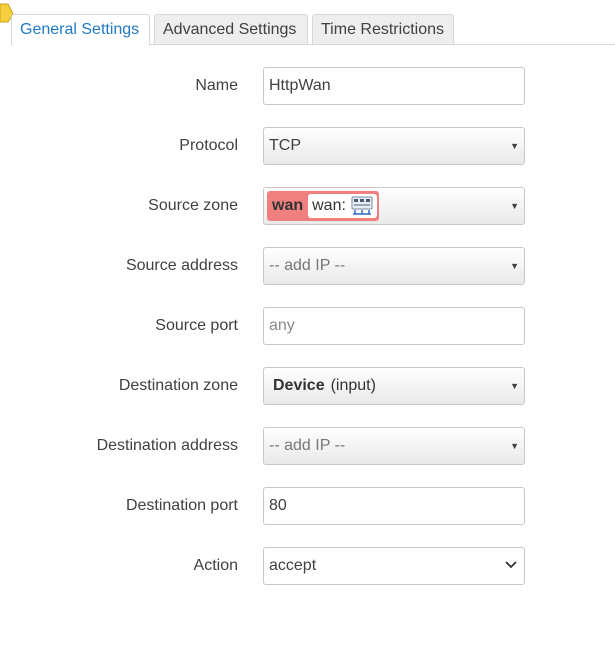 The image size is (615, 655). What do you see at coordinates (394, 566) in the screenshot?
I see `action-select: accept` at bounding box center [394, 566].